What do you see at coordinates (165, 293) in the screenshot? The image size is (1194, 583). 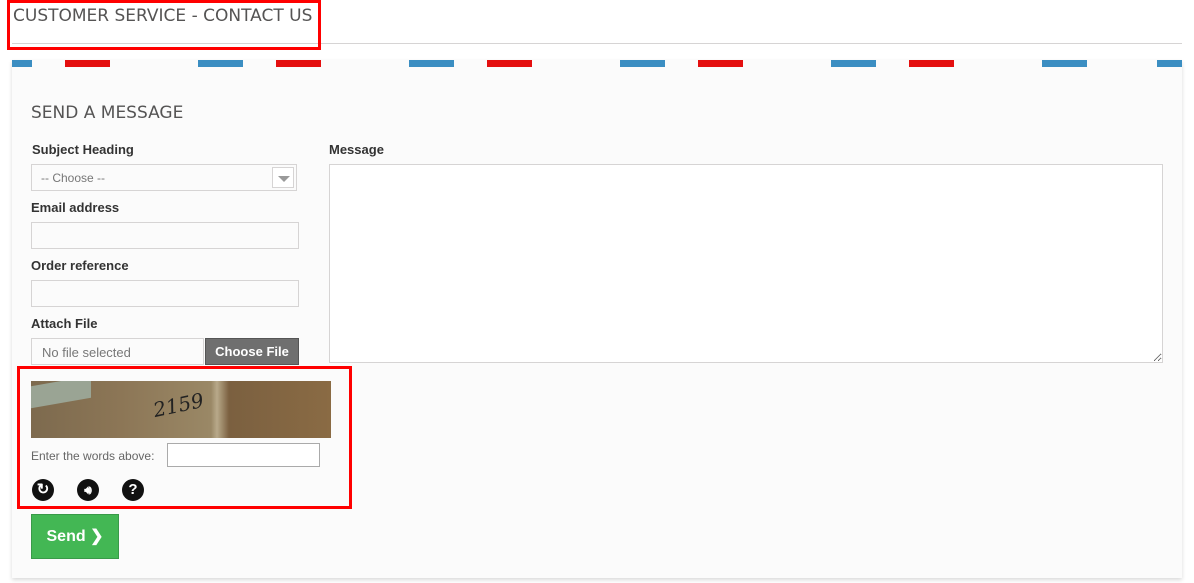 I see `order-reference-field` at bounding box center [165, 293].